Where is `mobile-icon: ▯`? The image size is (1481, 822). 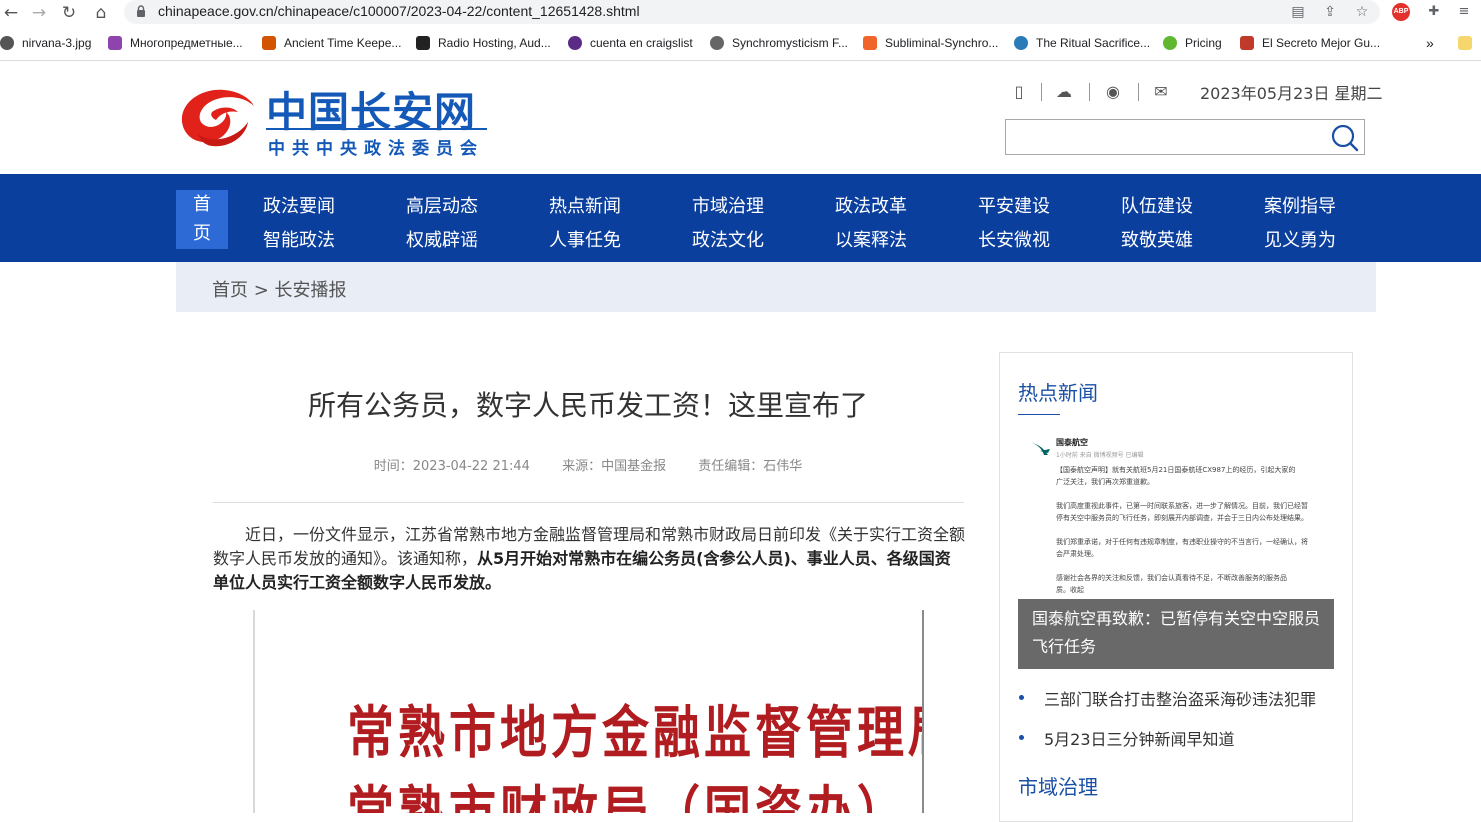 mobile-icon: ▯ is located at coordinates (1019, 92).